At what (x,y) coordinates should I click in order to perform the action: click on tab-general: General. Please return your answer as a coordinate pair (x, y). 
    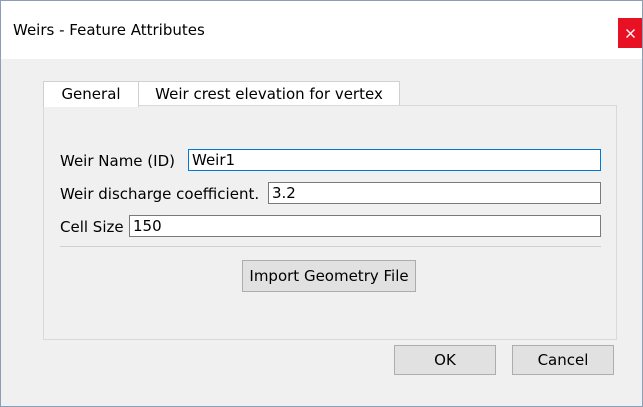
    Looking at the image, I should click on (91, 94).